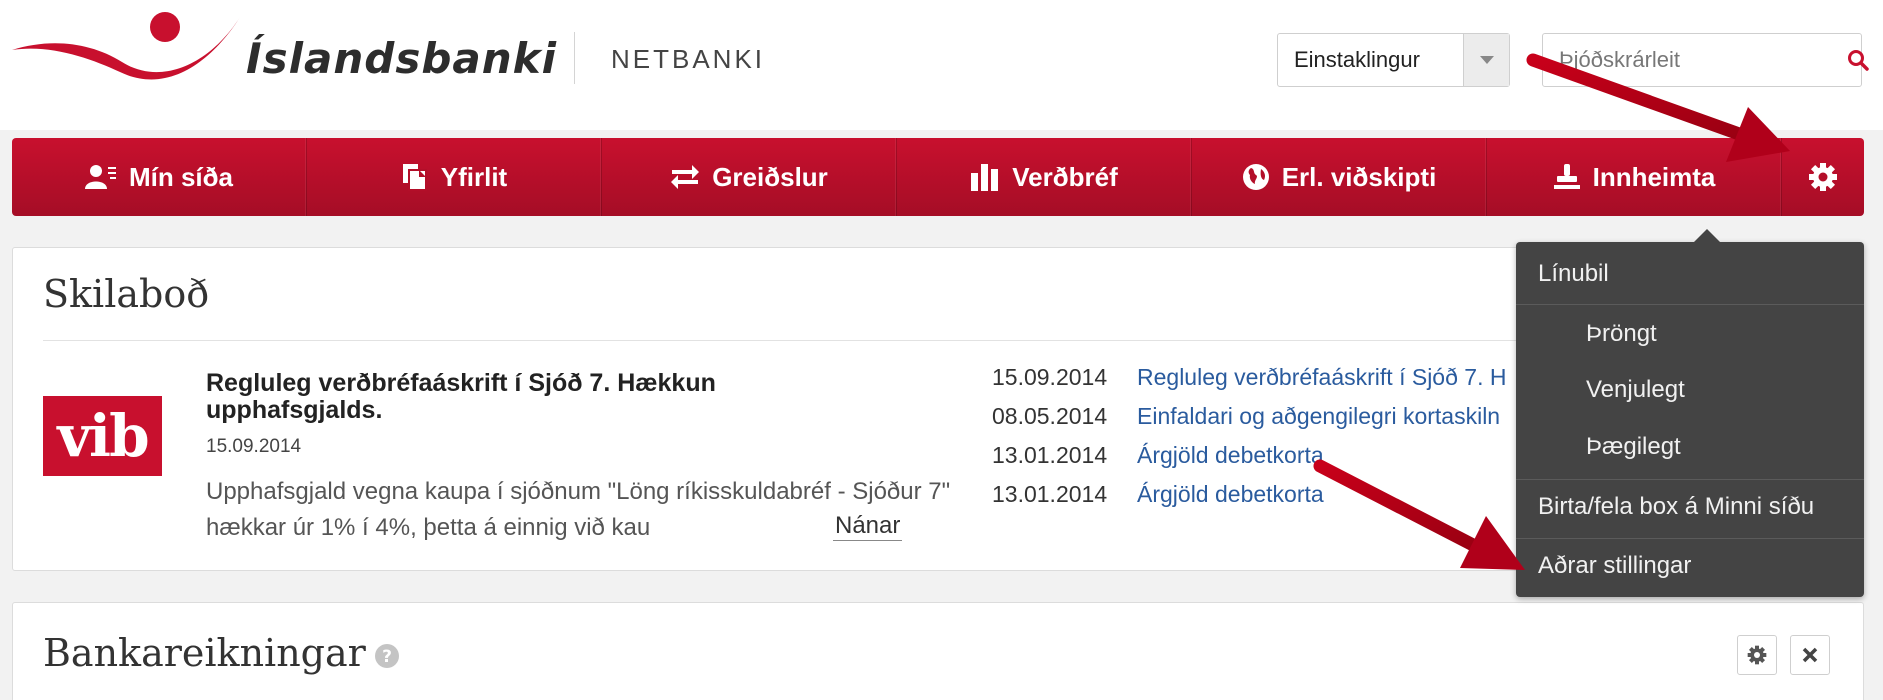 This screenshot has height=700, width=1883. I want to click on nav-item-label: Mín síða, so click(180, 176).